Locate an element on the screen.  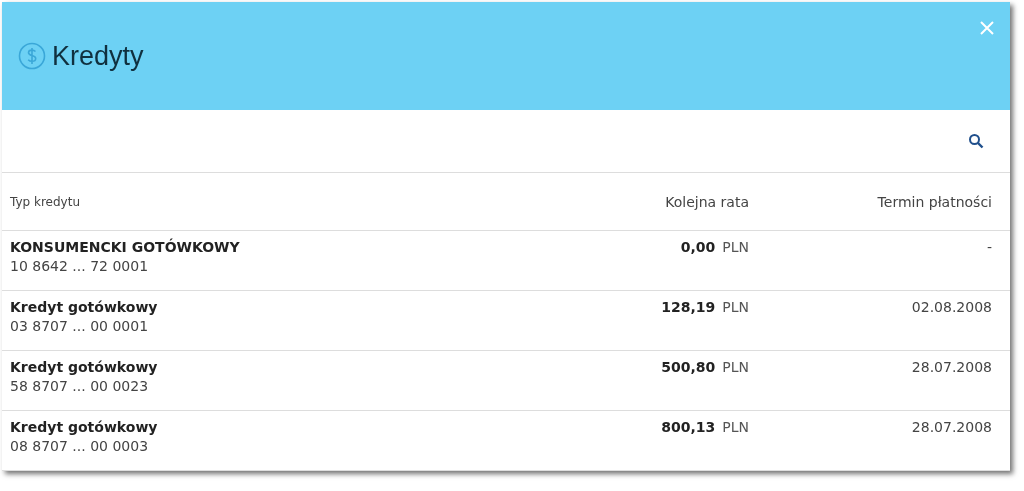
due-date: 02.08.2008 is located at coordinates (951, 307).